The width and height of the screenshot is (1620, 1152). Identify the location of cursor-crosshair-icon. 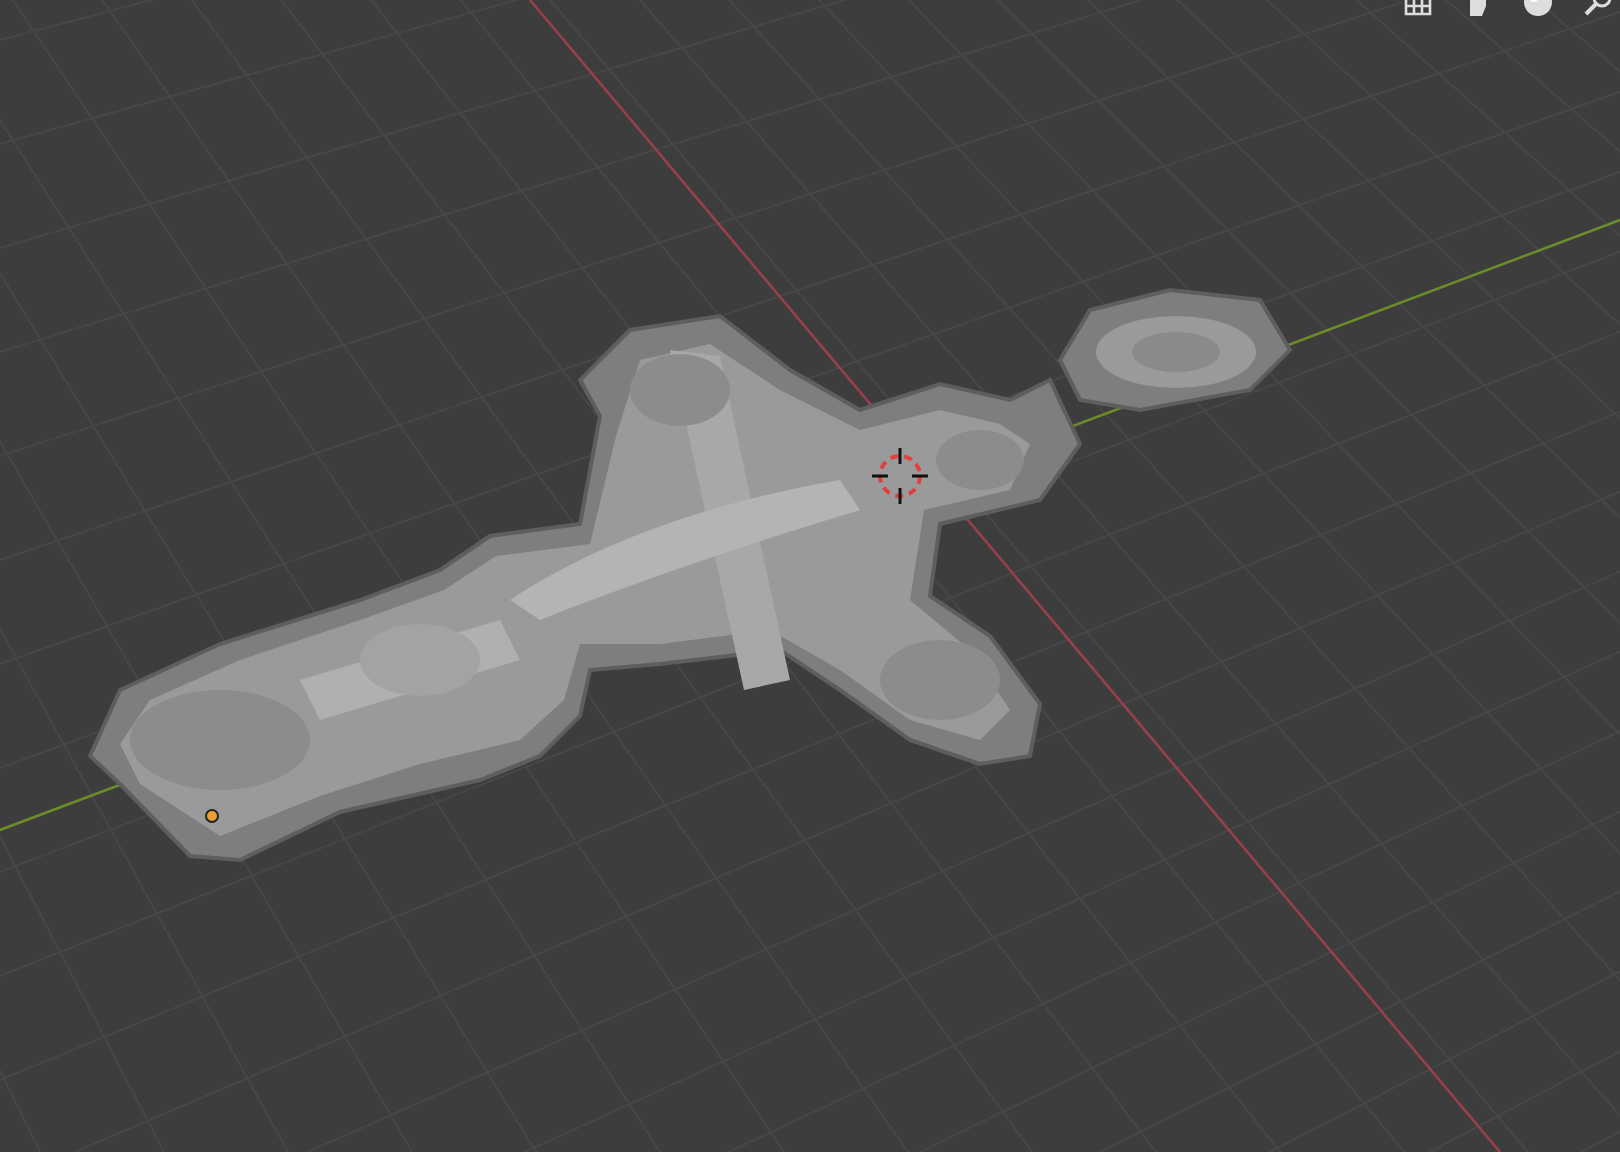
(900, 476).